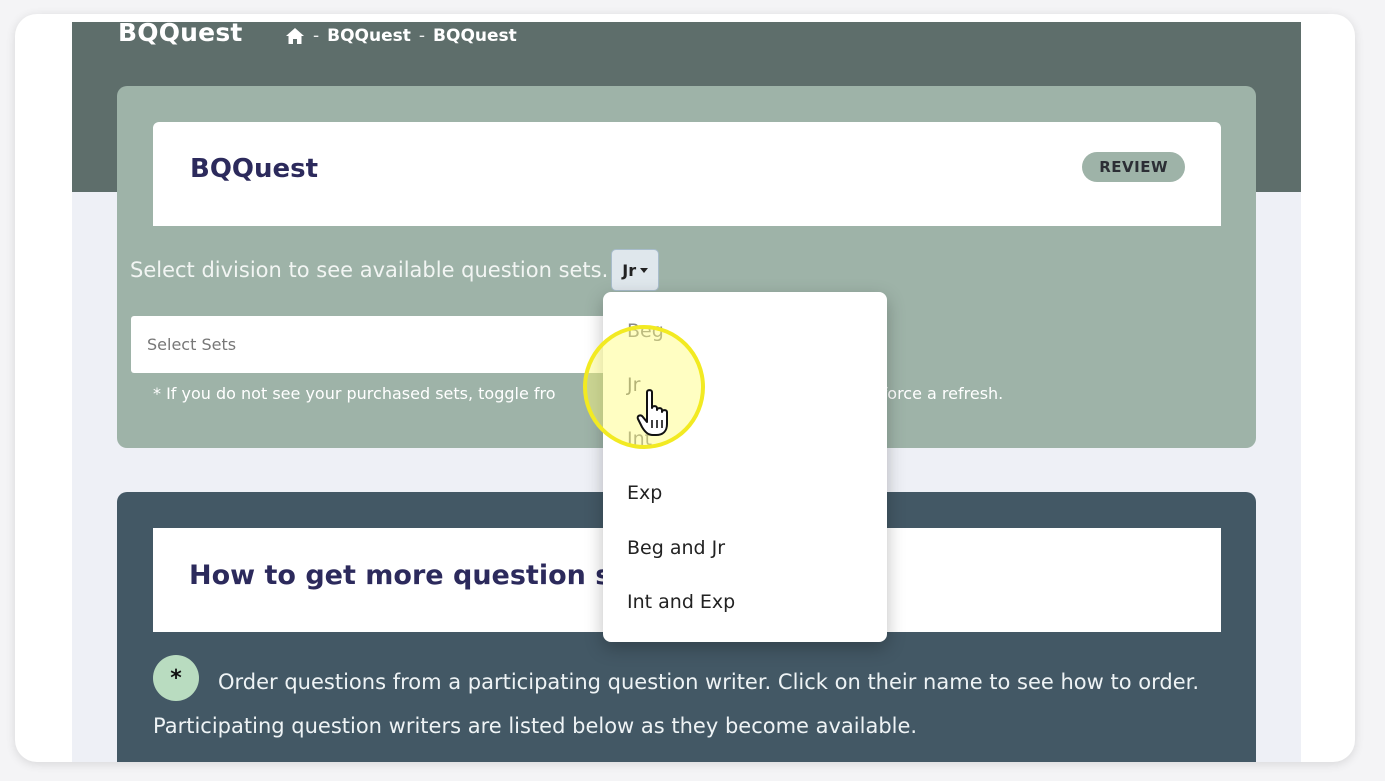  What do you see at coordinates (652, 412) in the screenshot?
I see `hand-pointer-cursor-icon` at bounding box center [652, 412].